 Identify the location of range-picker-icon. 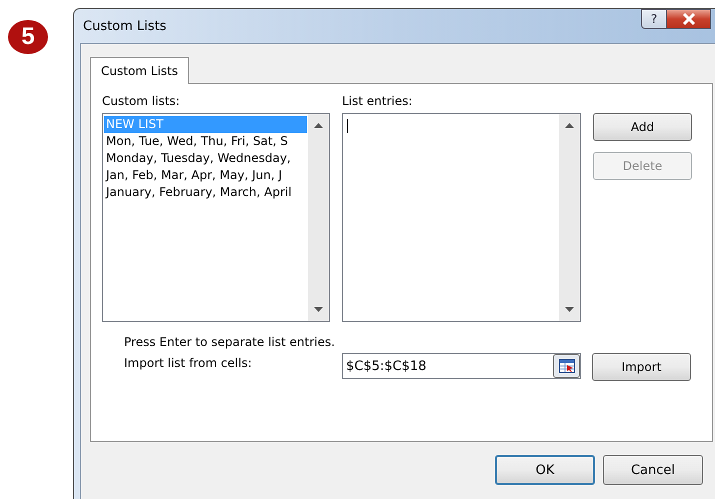
(566, 366).